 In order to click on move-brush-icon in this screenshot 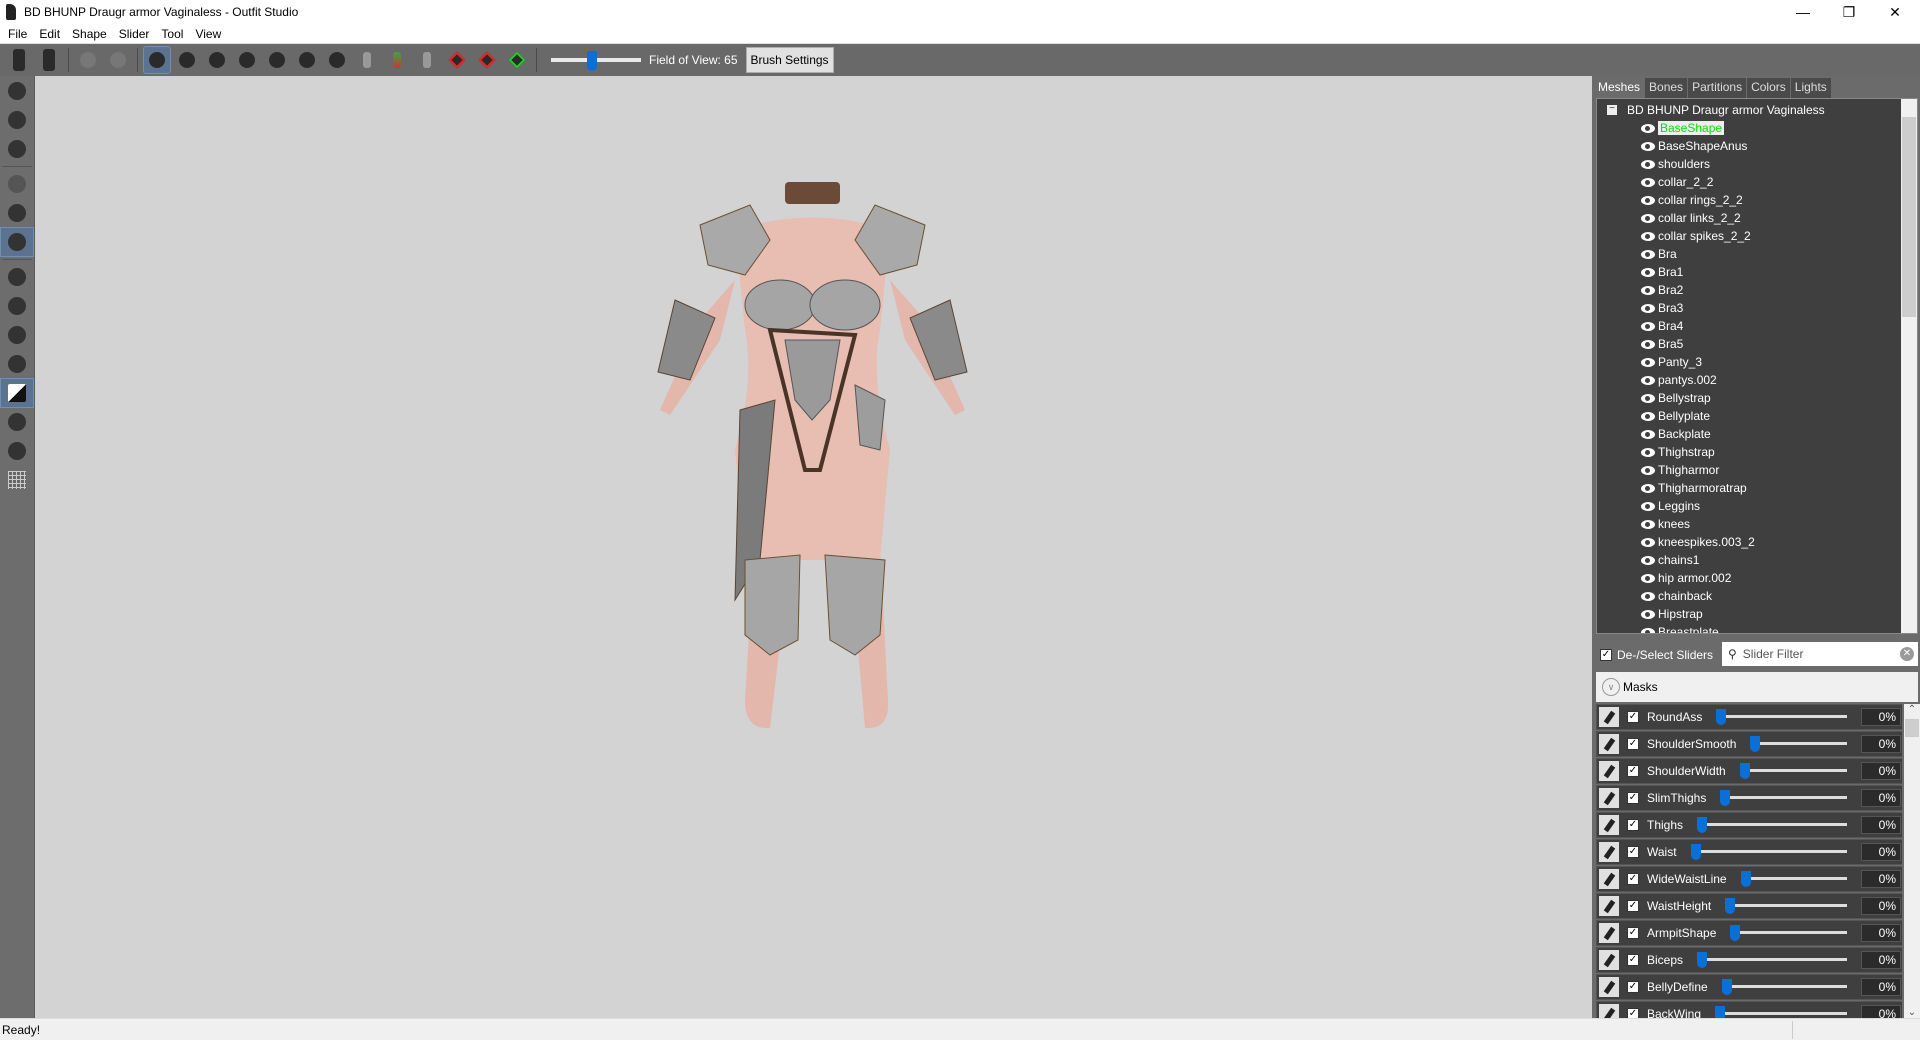, I will do `click(277, 60)`.